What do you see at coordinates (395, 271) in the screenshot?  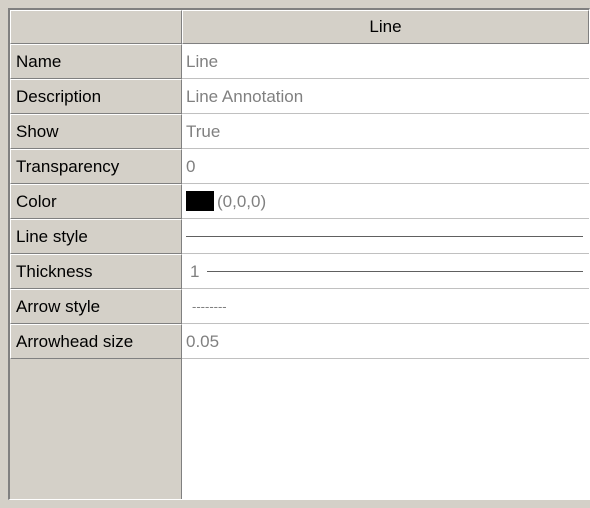 I see `thickness-line-preview` at bounding box center [395, 271].